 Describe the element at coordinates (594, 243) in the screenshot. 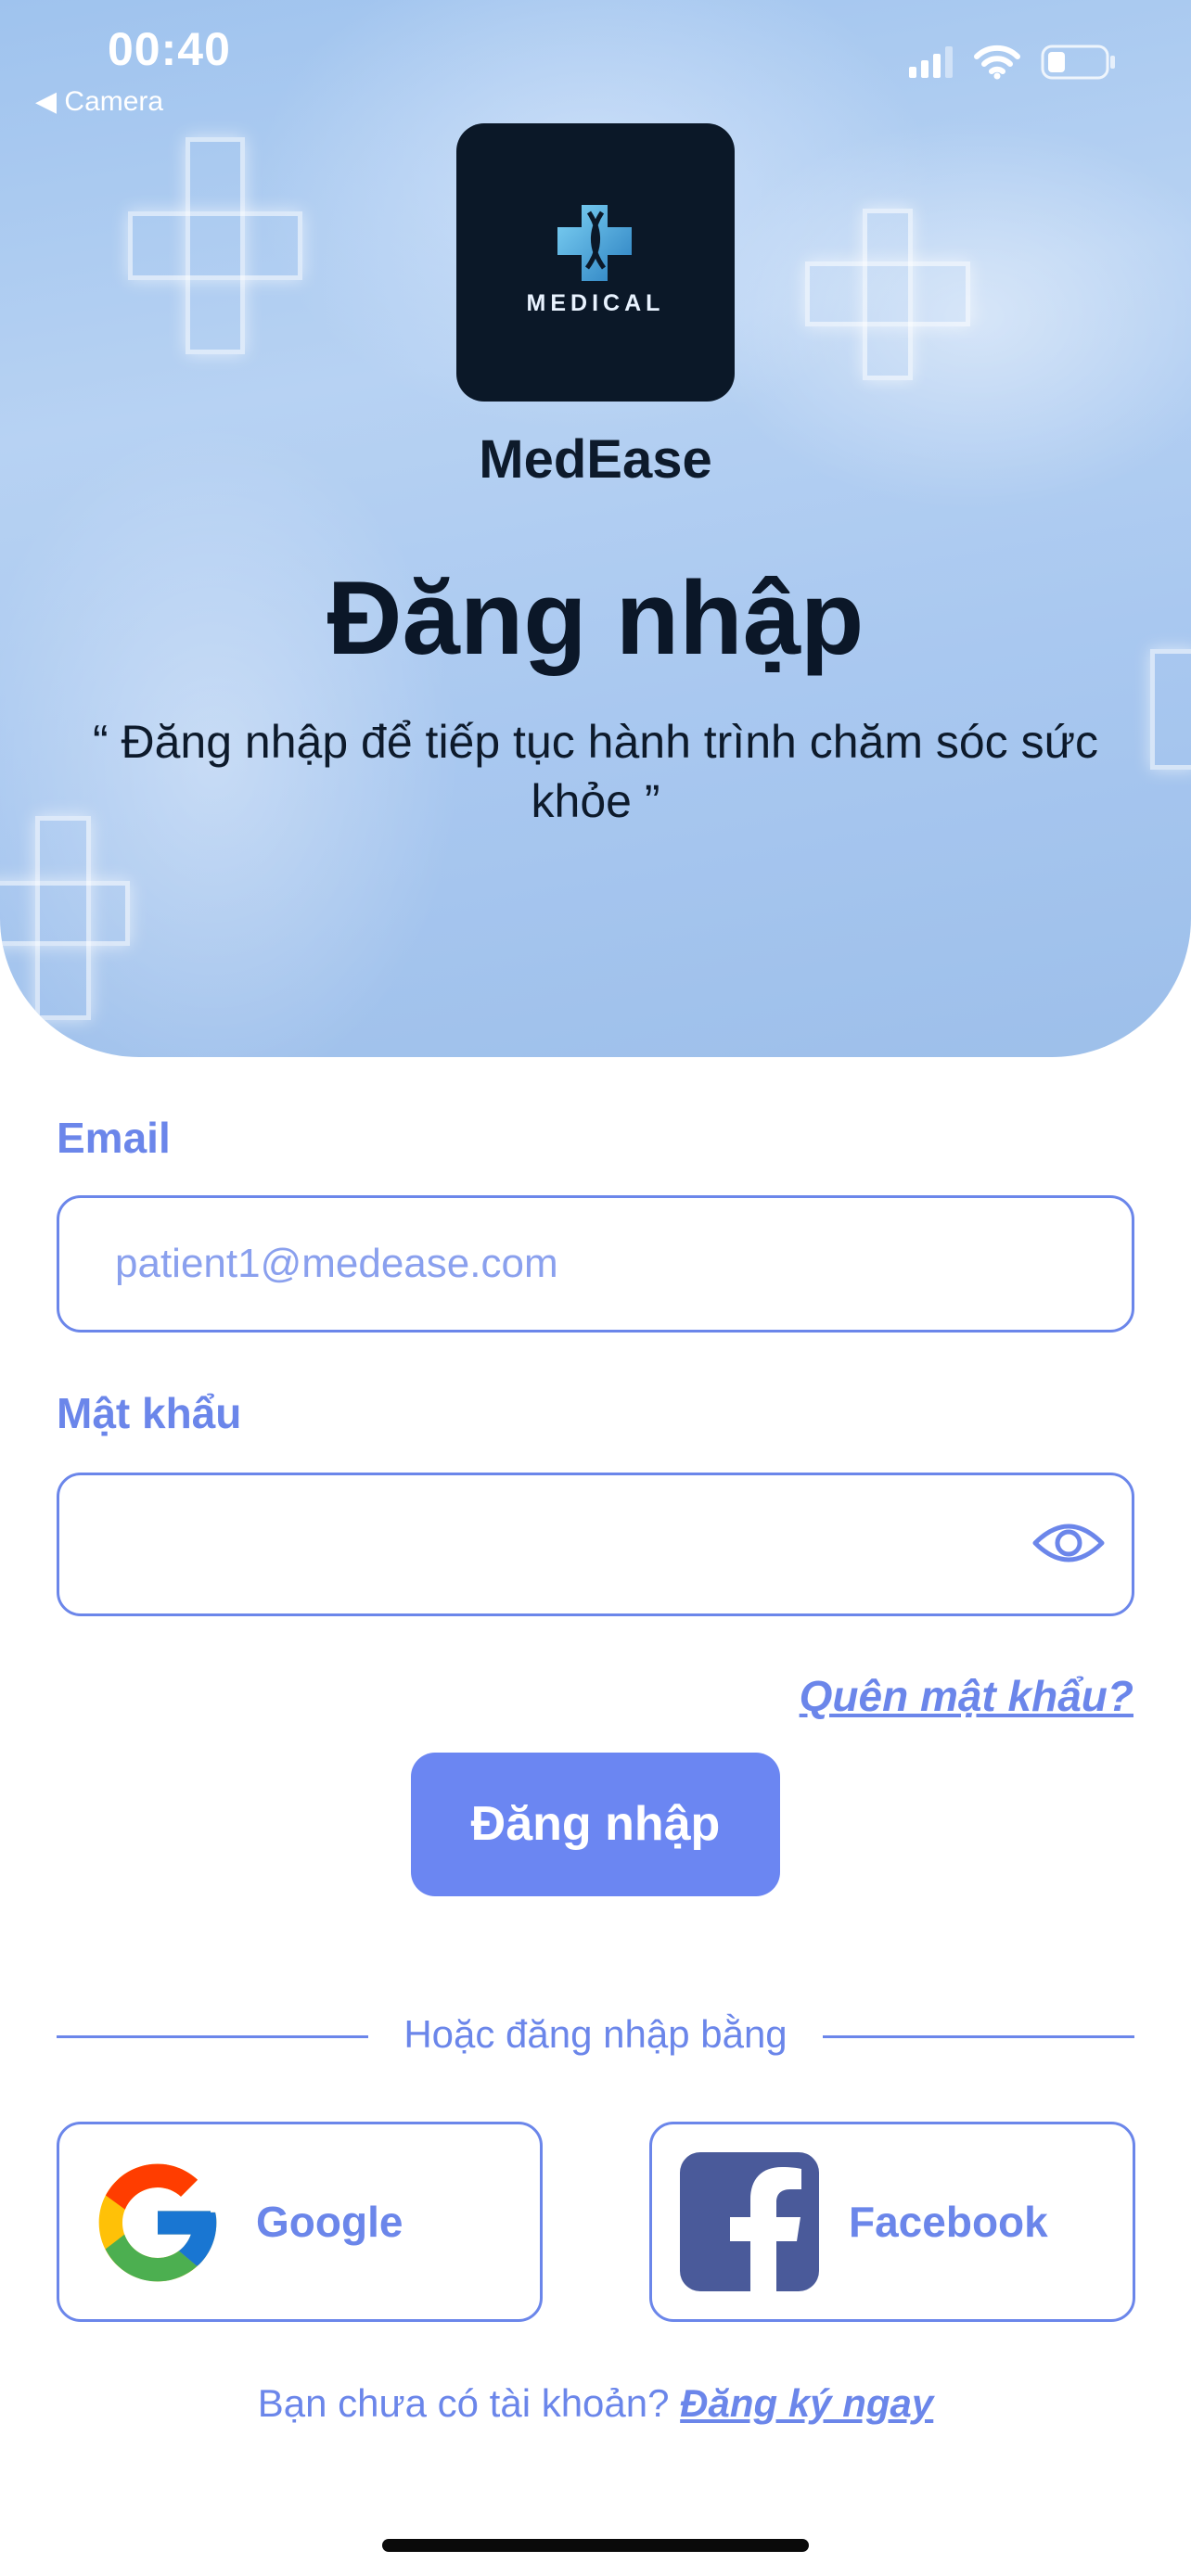

I see `medical-cross-icon` at that location.